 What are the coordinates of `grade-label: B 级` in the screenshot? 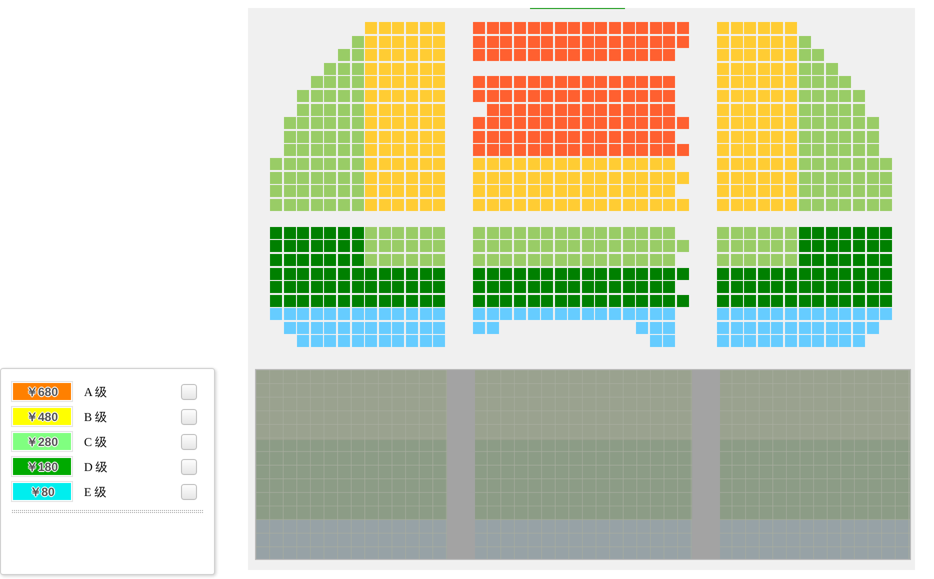 It's located at (96, 417).